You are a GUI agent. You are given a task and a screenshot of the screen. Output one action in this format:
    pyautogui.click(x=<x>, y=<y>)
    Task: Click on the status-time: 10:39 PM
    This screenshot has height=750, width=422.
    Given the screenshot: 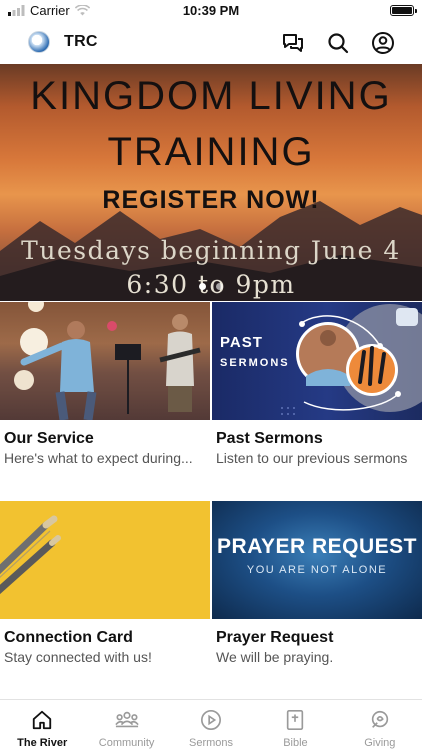 What is the action you would take?
    pyautogui.click(x=211, y=10)
    